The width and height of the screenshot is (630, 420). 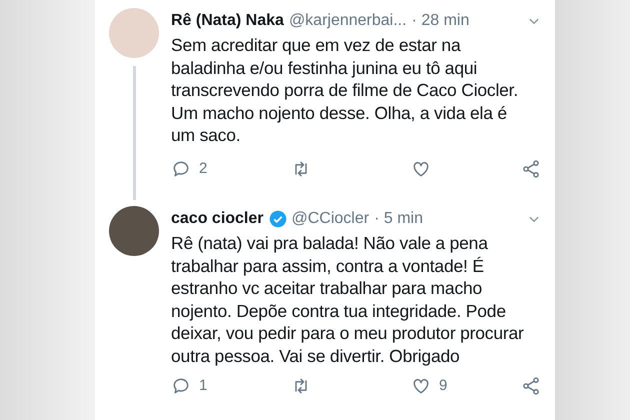 I want to click on avatar, so click(x=134, y=231).